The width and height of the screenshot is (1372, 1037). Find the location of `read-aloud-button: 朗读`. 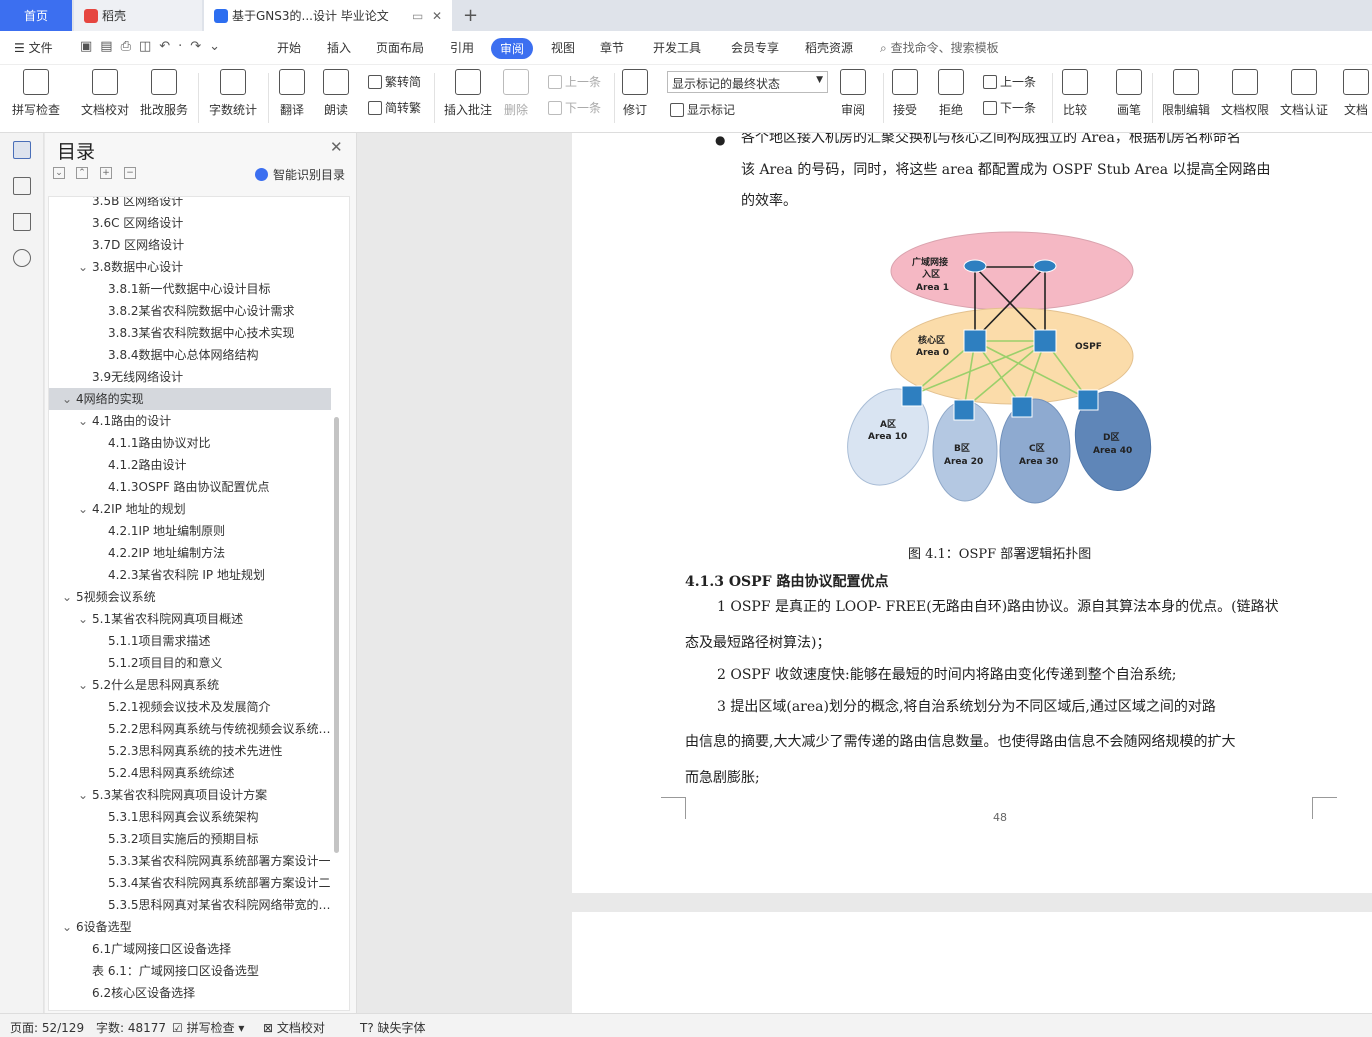

read-aloud-button: 朗读 is located at coordinates (336, 93).